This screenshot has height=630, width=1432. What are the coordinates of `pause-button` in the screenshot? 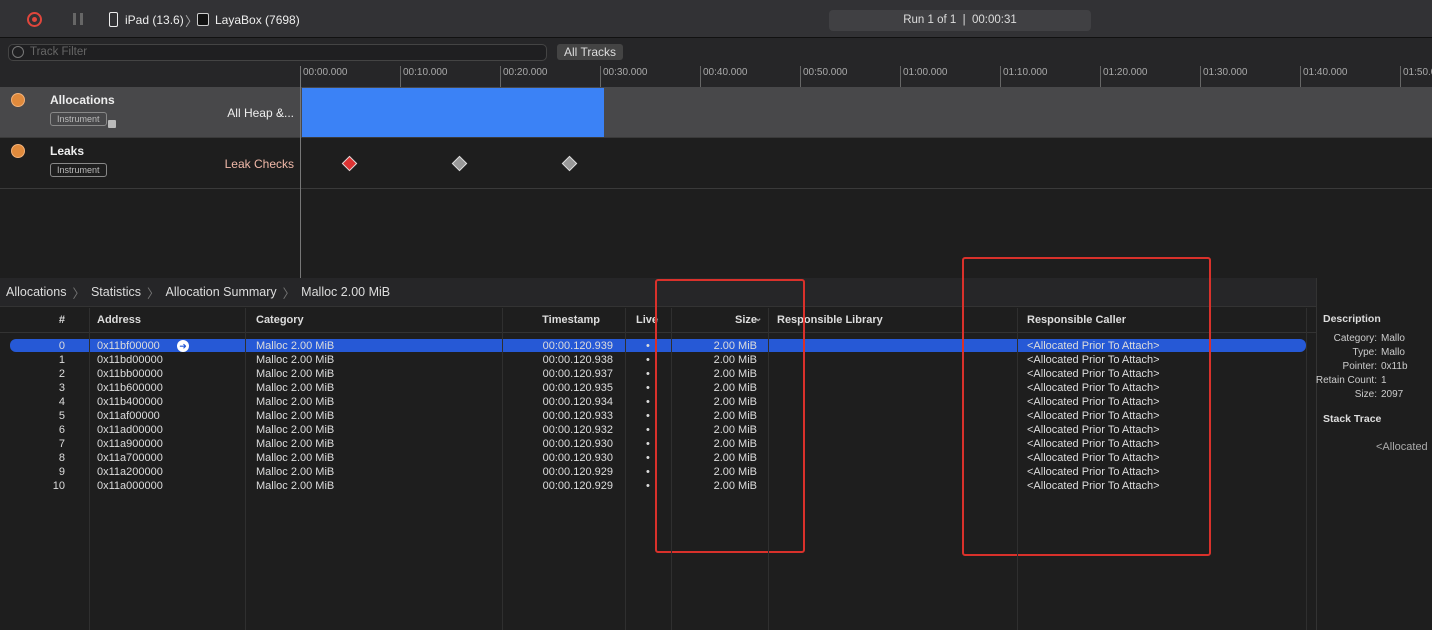 It's located at (78, 19).